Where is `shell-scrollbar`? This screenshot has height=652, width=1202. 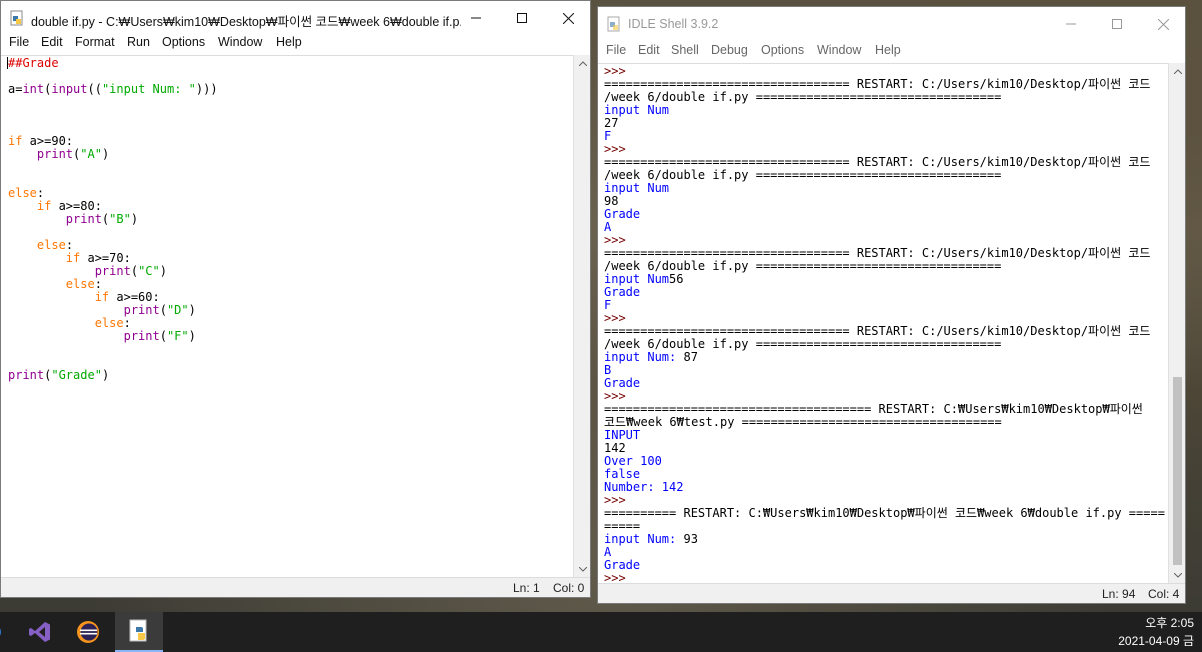
shell-scrollbar is located at coordinates (1176, 323).